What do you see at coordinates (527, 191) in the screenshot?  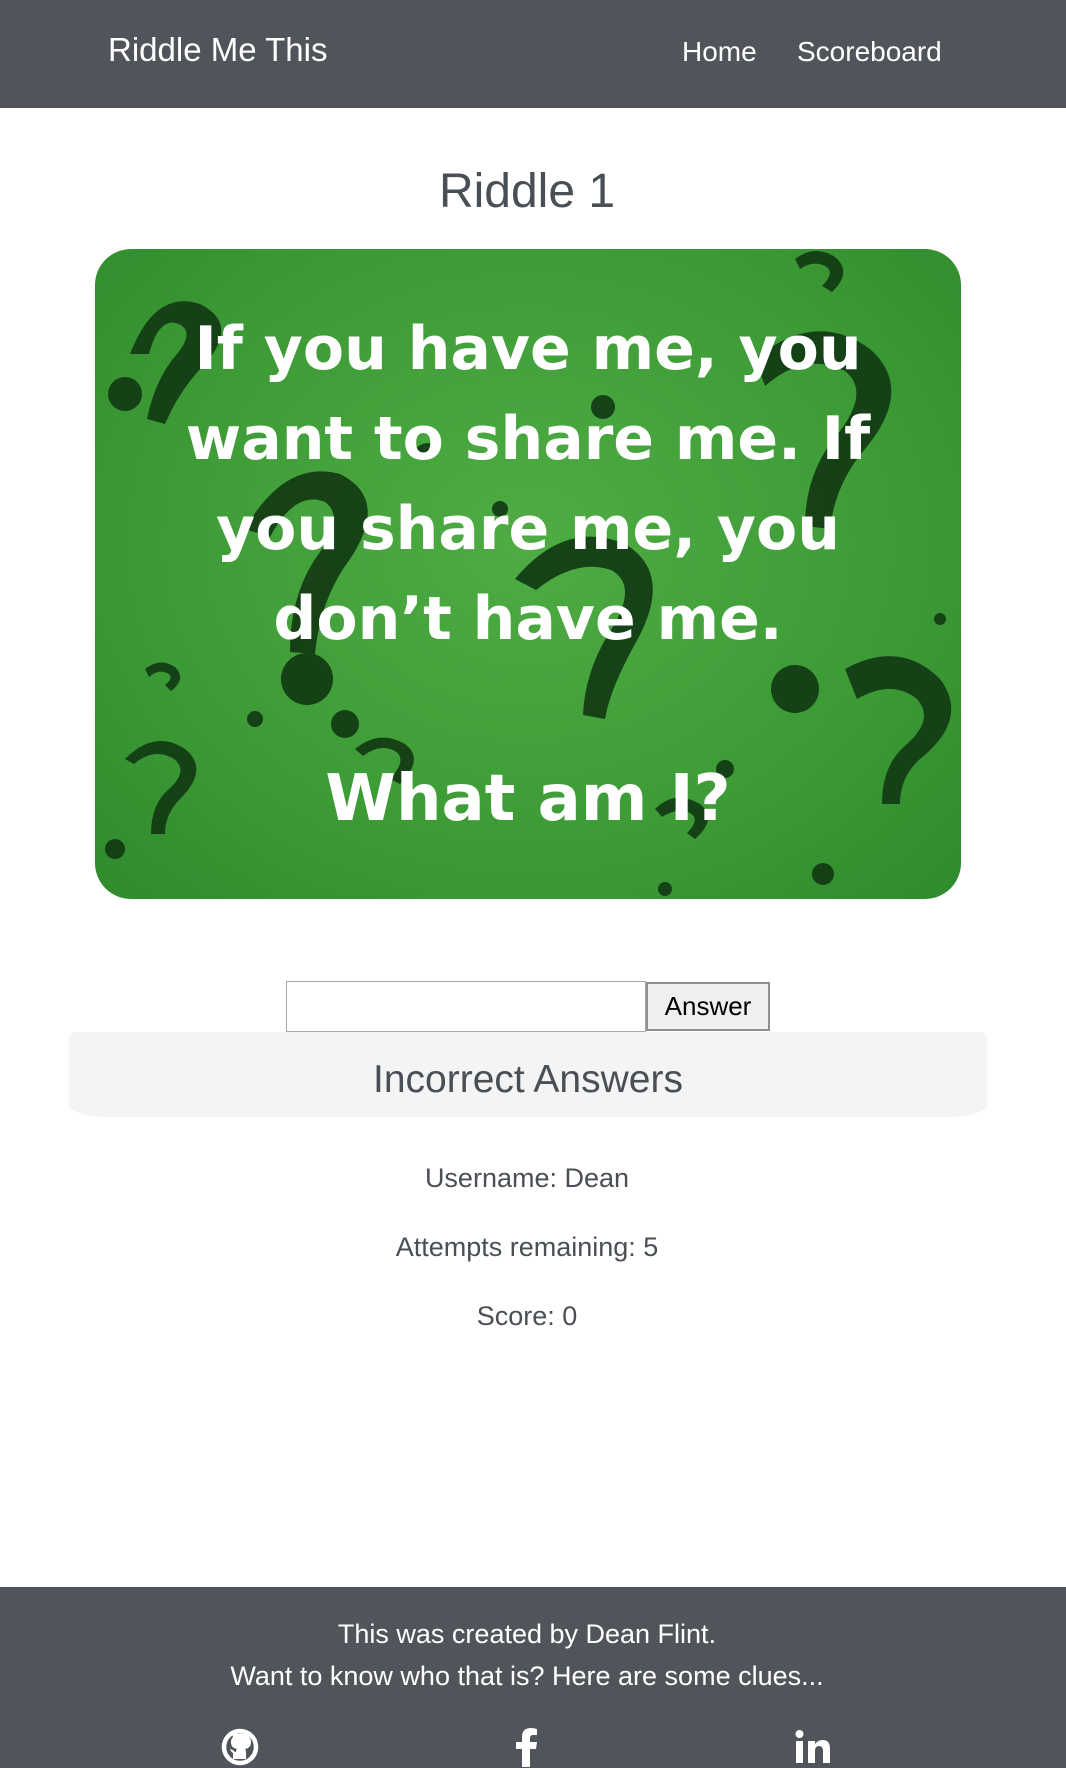 I see `riddle-title: Riddle 1` at bounding box center [527, 191].